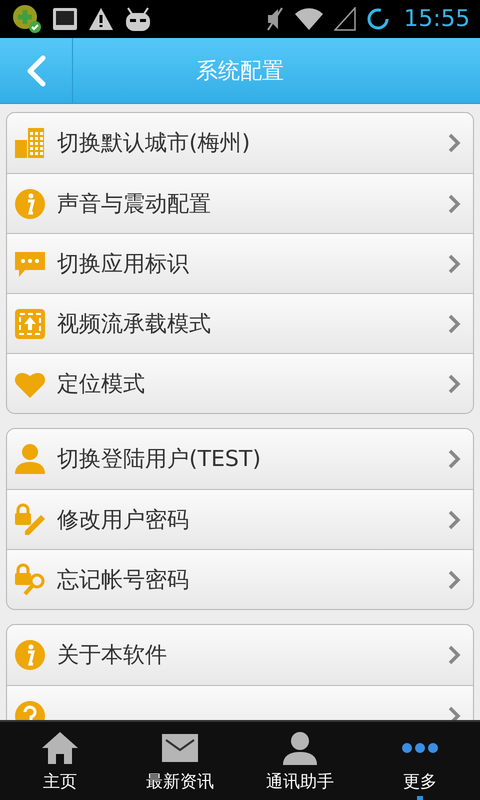 The image size is (480, 800). I want to click on settings-item: 切换登陆用户(TEST), so click(240, 459).